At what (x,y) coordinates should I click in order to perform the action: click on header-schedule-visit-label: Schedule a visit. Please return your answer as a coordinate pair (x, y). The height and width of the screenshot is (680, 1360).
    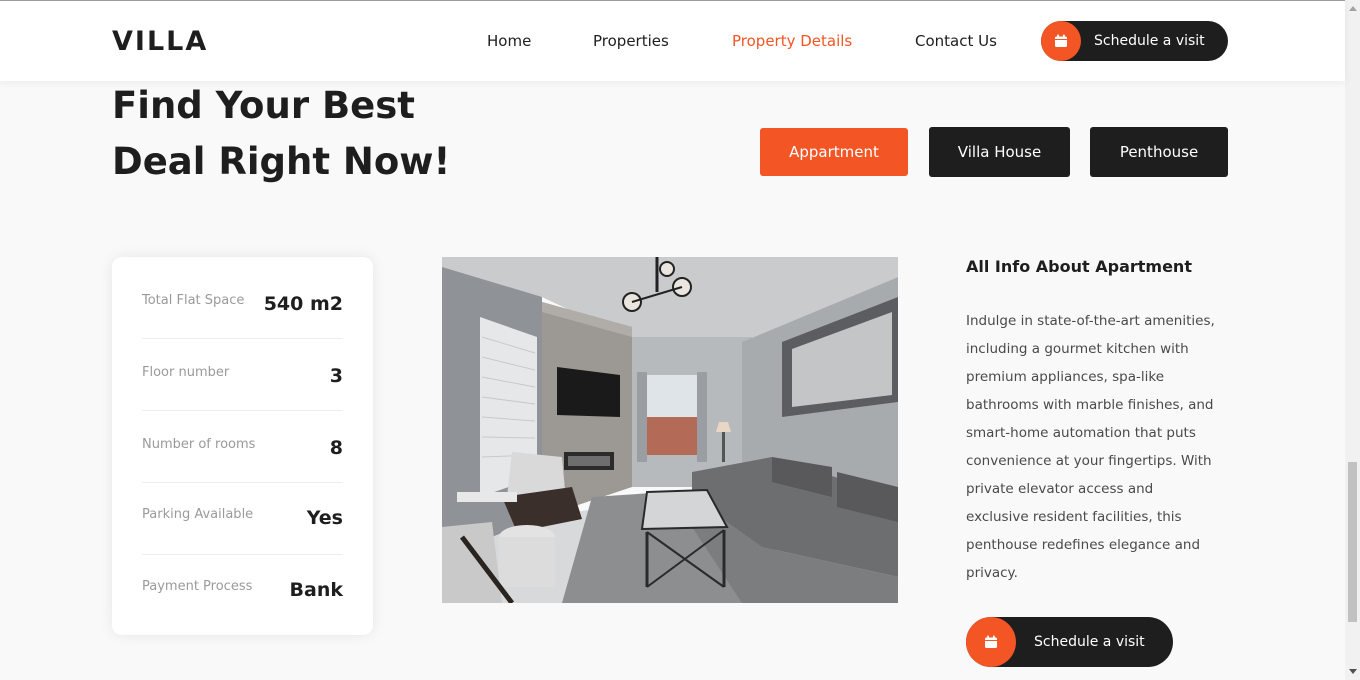
    Looking at the image, I should click on (1149, 41).